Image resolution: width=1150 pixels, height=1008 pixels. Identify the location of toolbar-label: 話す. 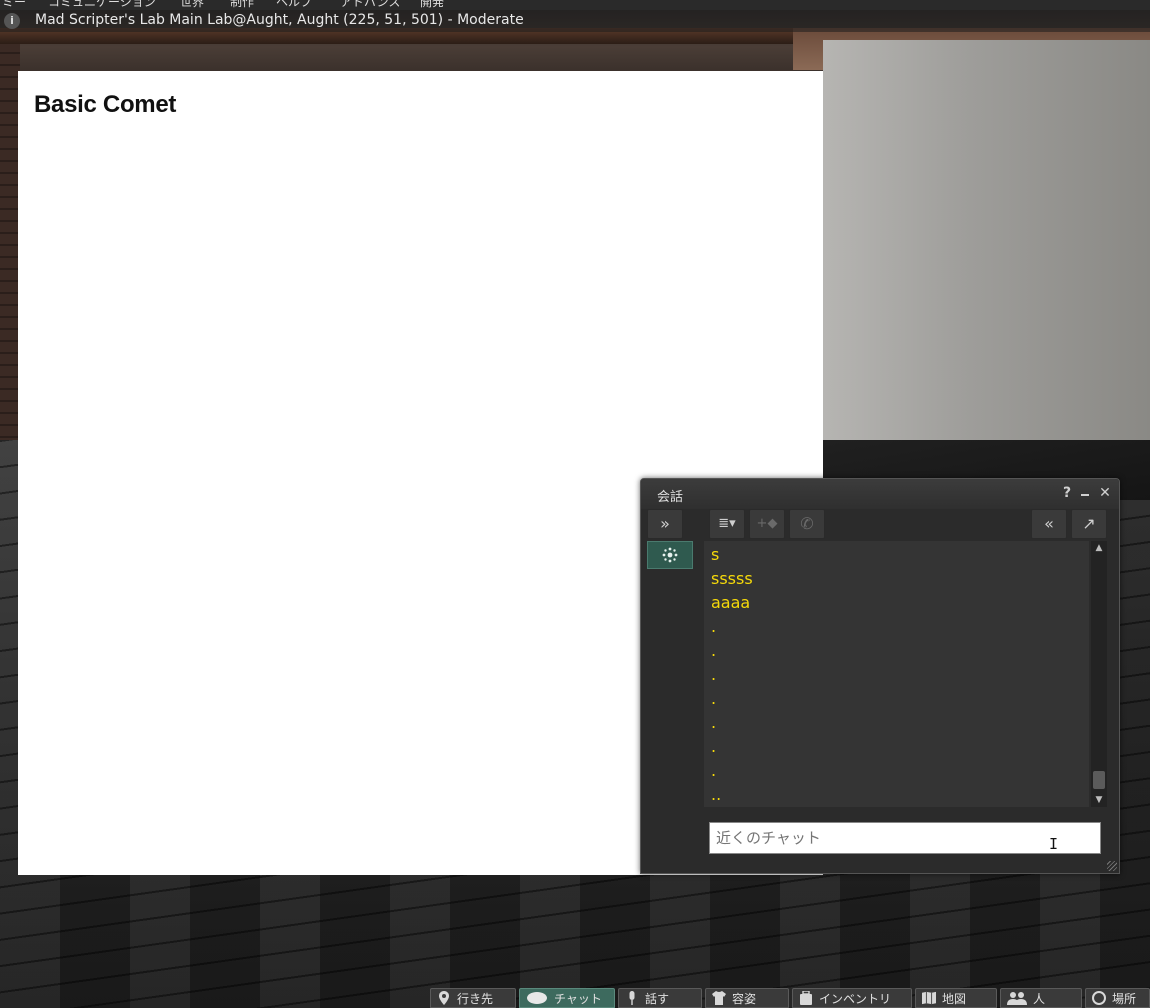
(657, 998).